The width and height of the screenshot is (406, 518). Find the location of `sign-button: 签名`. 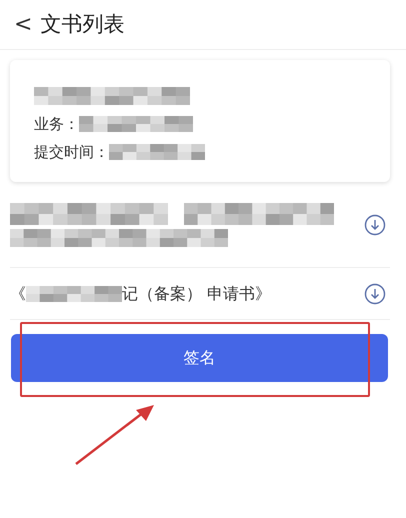

sign-button: 签名 is located at coordinates (199, 358).